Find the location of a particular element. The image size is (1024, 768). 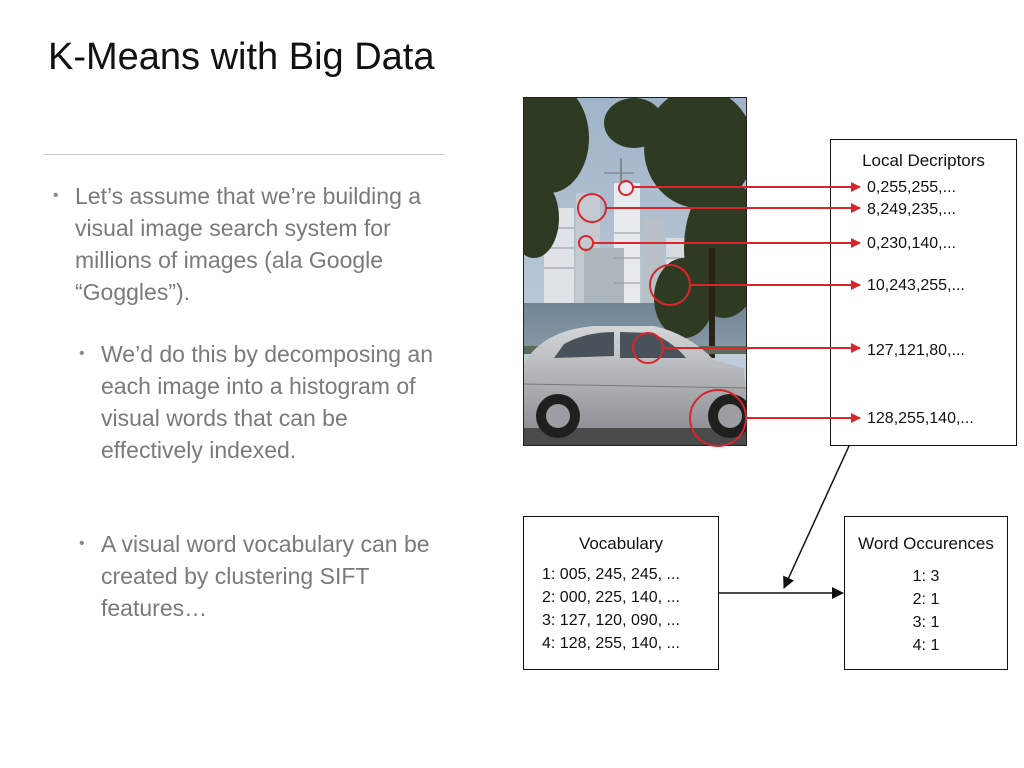

photo-illustration is located at coordinates (635, 271).